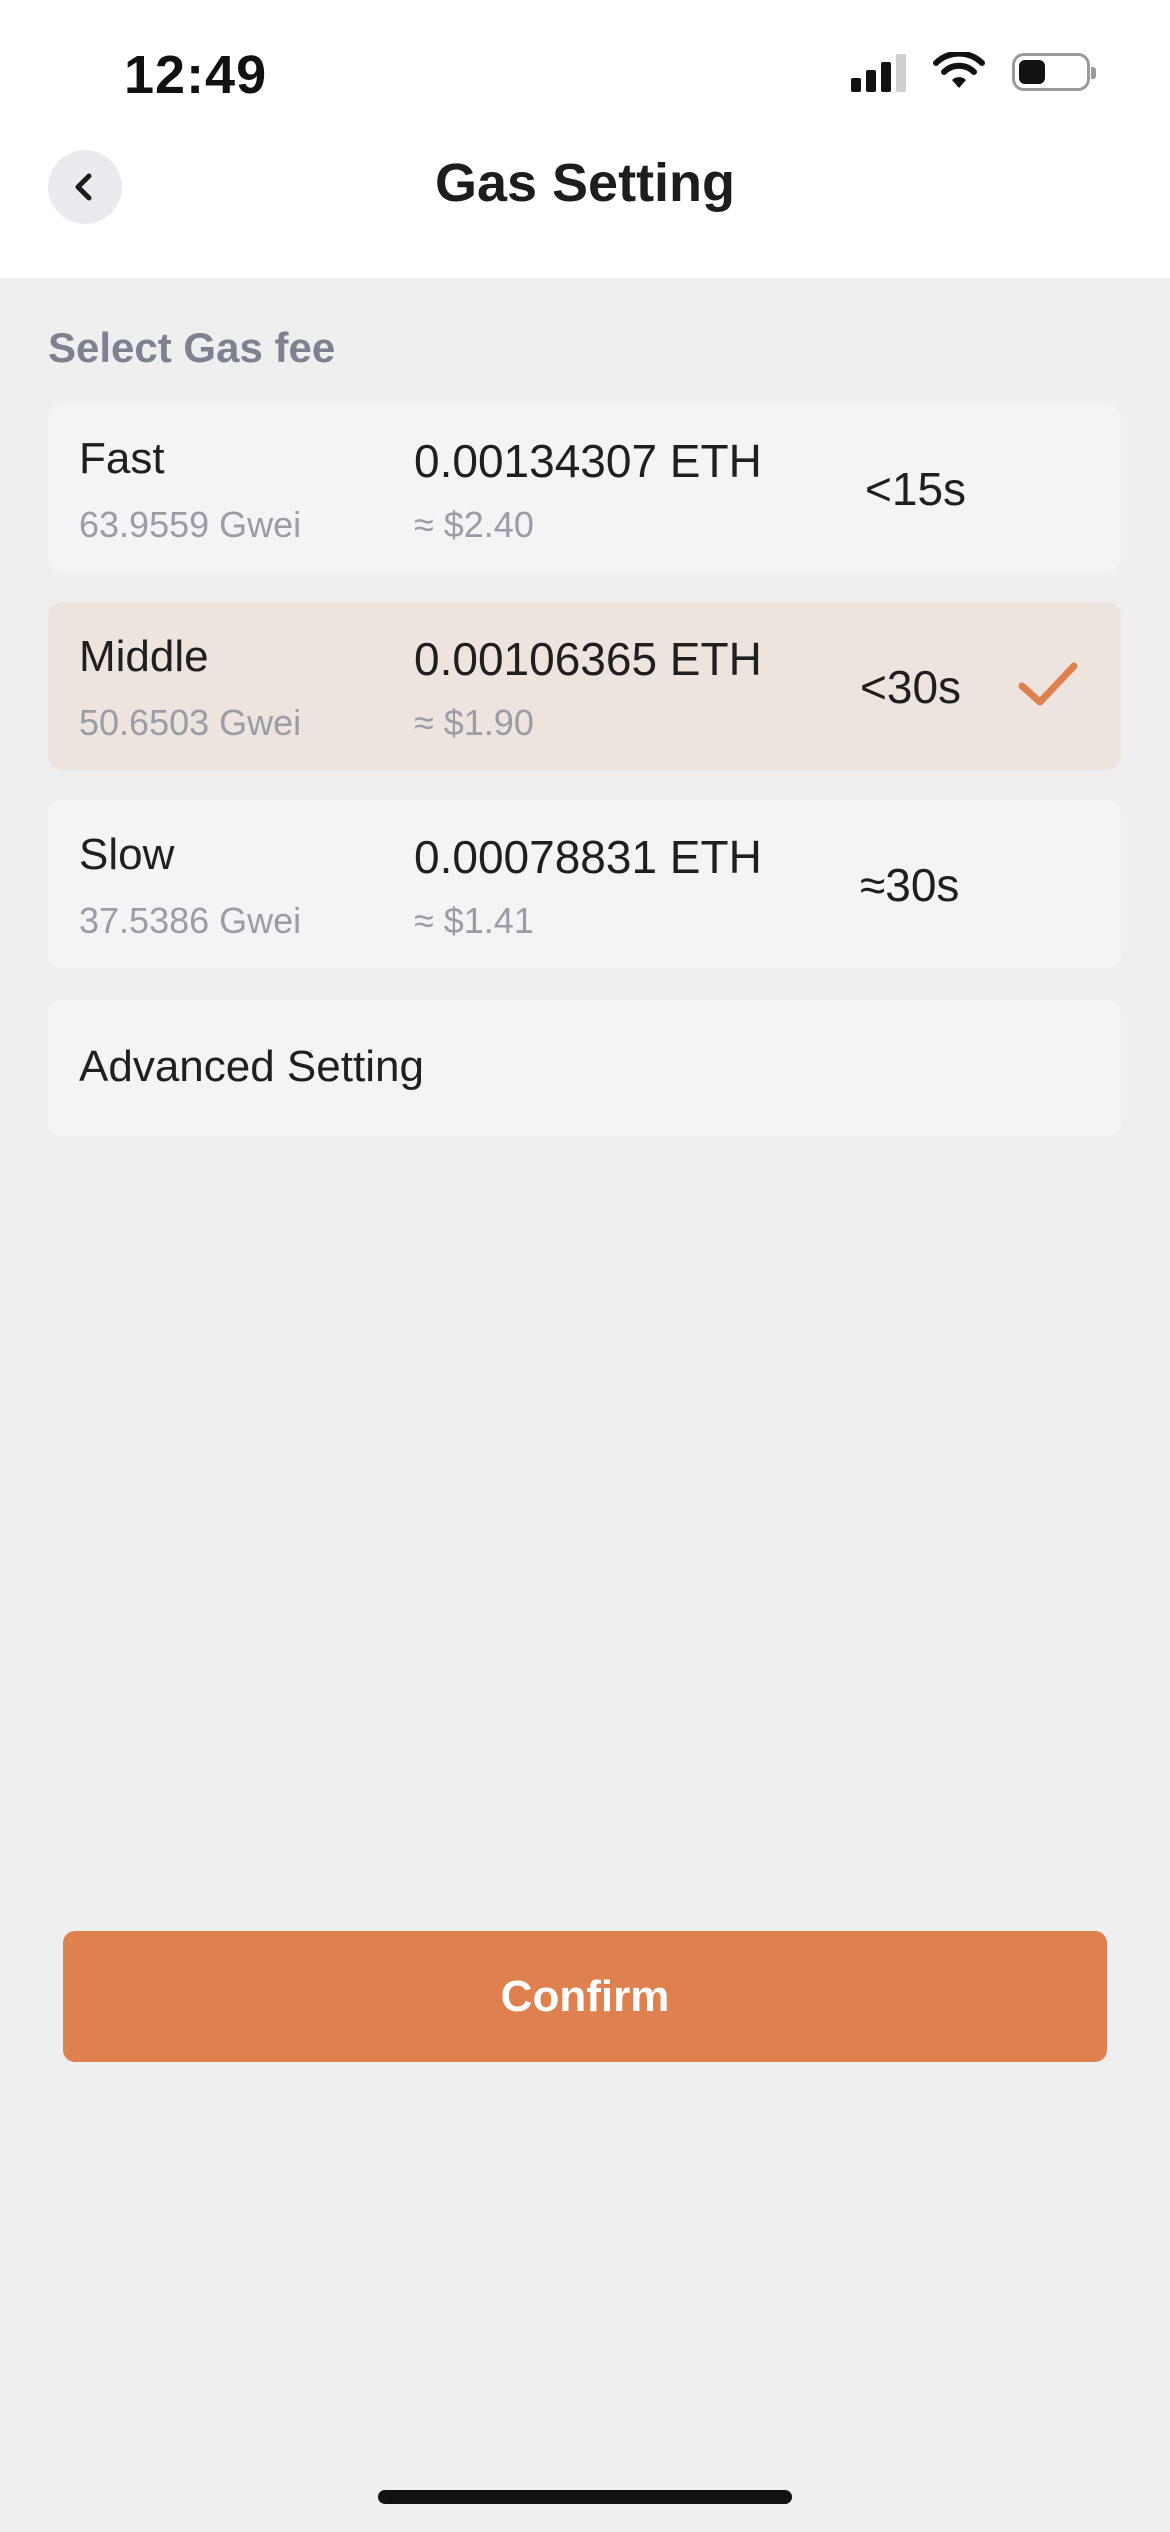  I want to click on wifi-icon, so click(959, 70).